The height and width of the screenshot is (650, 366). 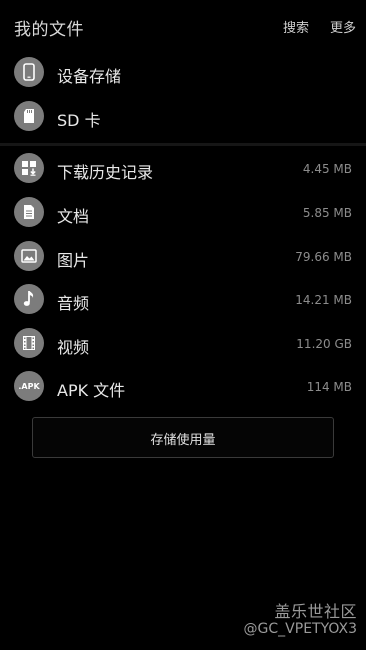 What do you see at coordinates (323, 257) in the screenshot?
I see `images-size: 79.66 MB` at bounding box center [323, 257].